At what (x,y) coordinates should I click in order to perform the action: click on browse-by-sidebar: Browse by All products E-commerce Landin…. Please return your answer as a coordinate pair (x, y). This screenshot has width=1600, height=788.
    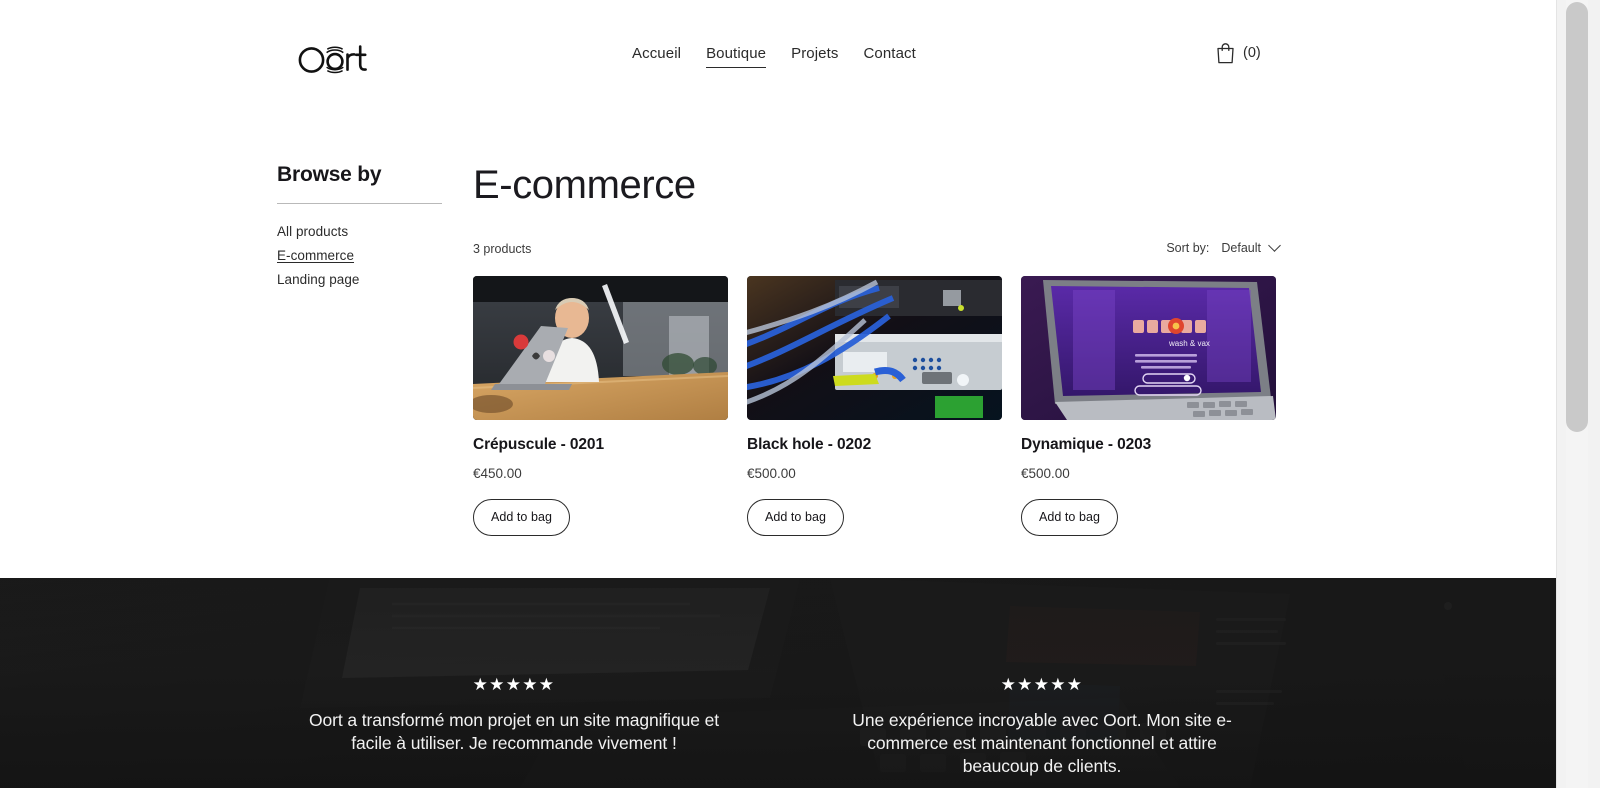
    Looking at the image, I should click on (359, 226).